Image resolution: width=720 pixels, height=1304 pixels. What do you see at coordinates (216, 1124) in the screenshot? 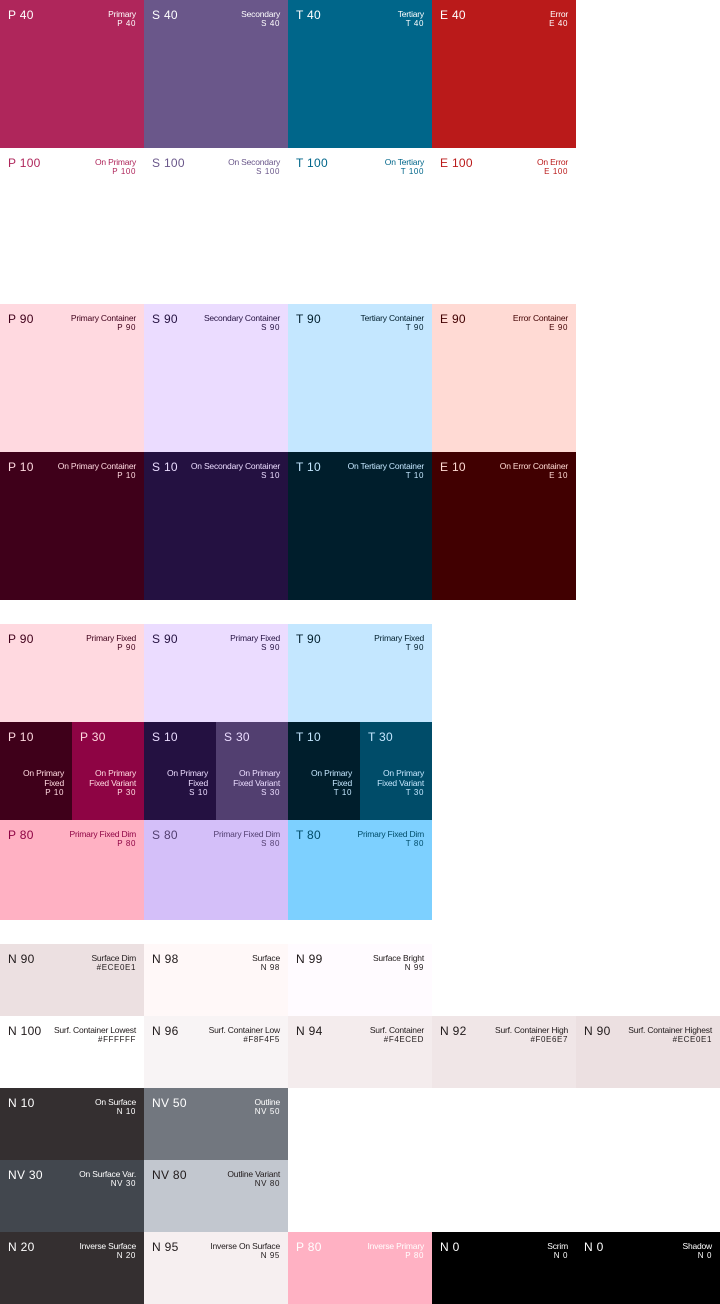
I see `swatch-outline: NV 50 Outline NV 50` at bounding box center [216, 1124].